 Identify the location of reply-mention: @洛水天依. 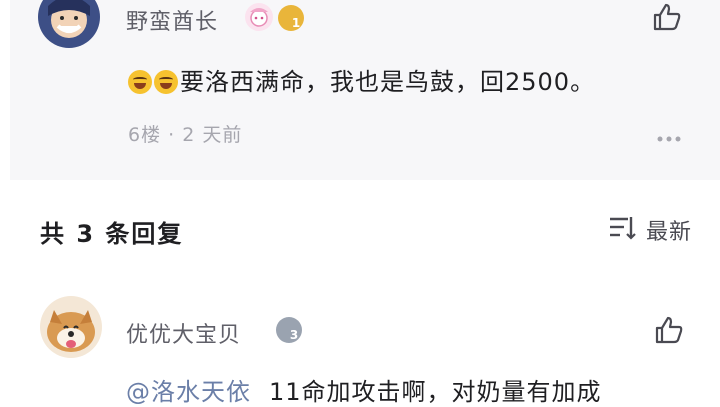
(188, 392).